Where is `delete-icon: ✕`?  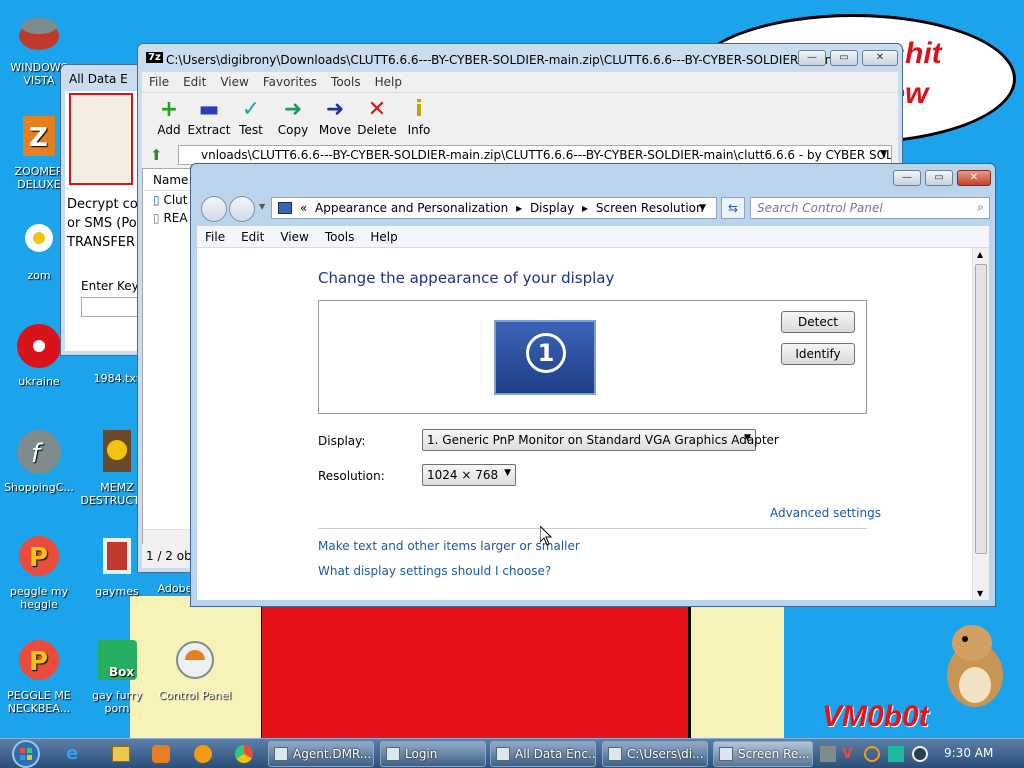 delete-icon: ✕ is located at coordinates (377, 109).